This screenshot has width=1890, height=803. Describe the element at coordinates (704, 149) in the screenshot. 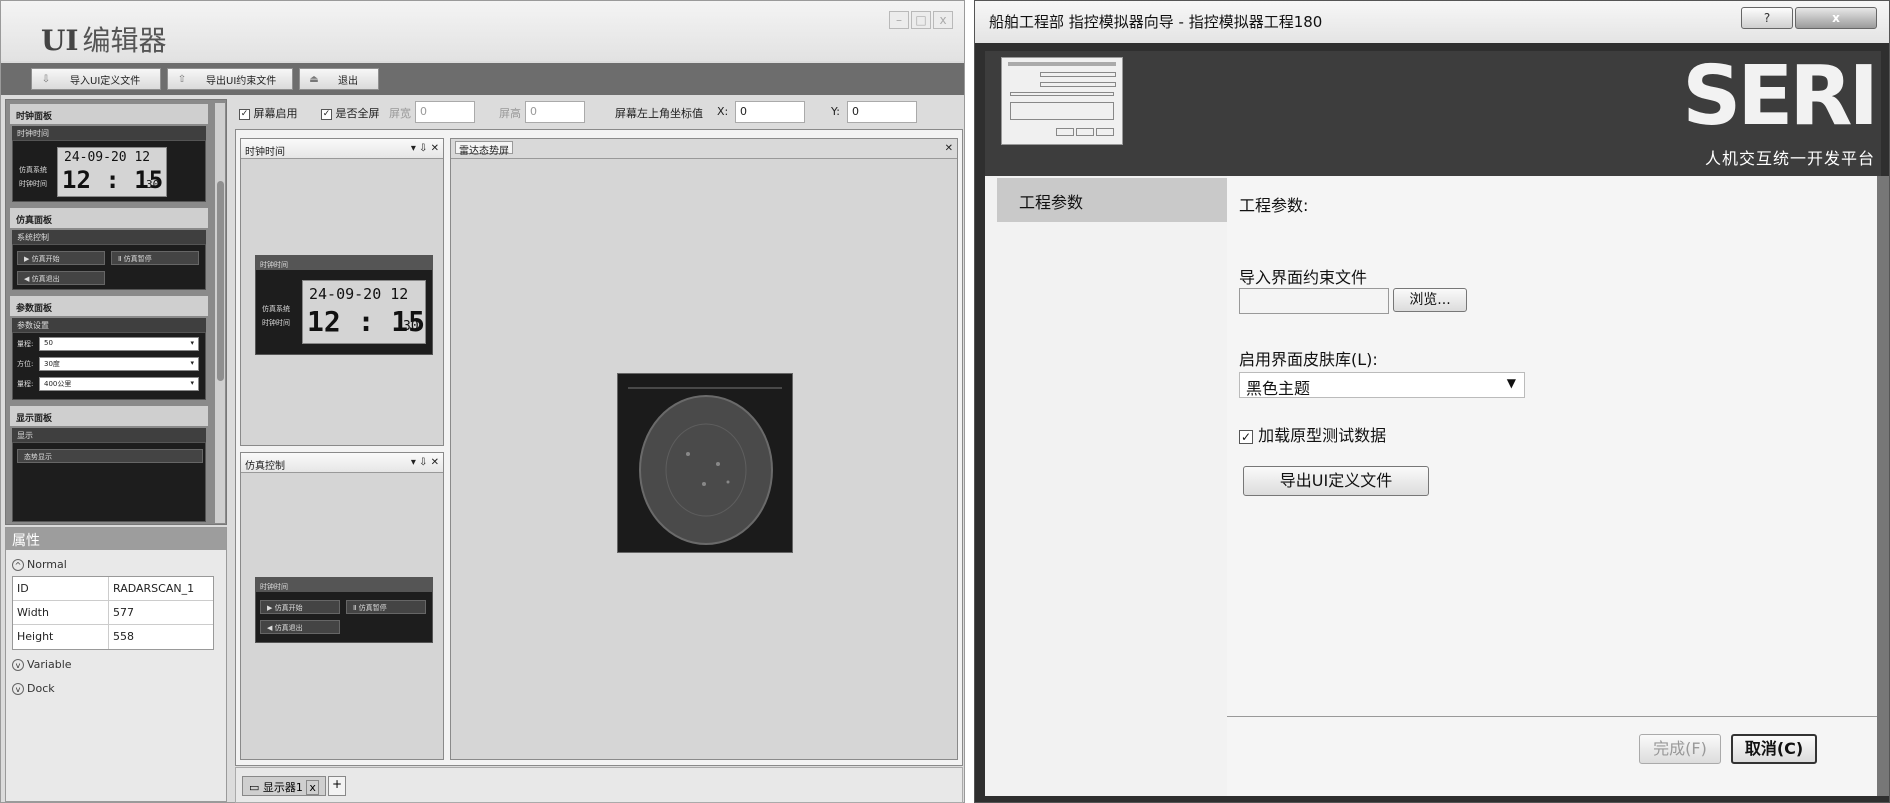

I see `radar-dock-header: 雷达态势屏 ✕` at that location.